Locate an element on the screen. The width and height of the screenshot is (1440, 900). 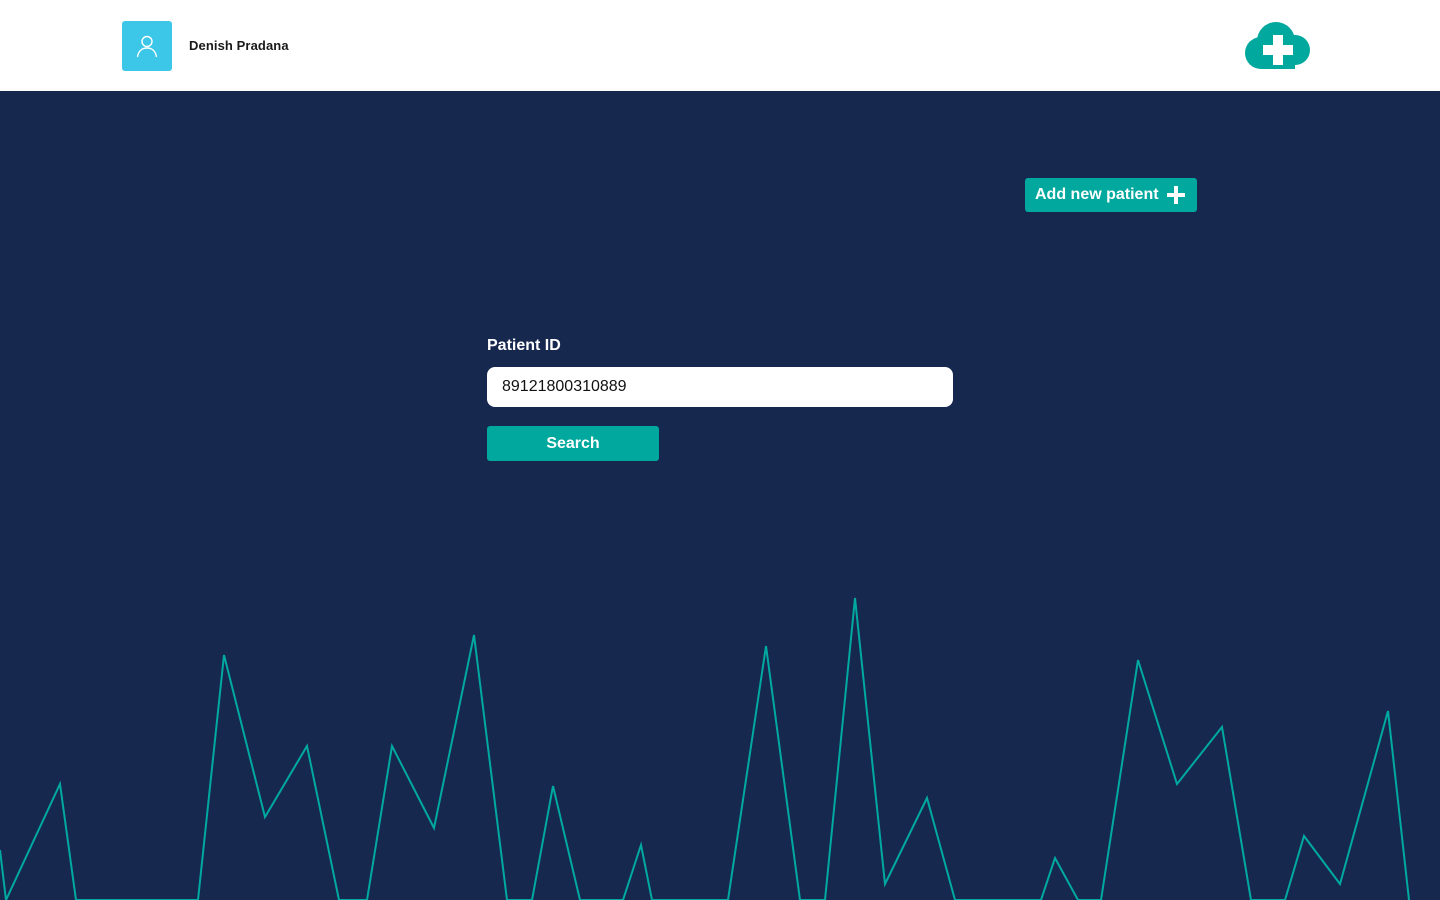
user-name: Denish Pradana is located at coordinates (239, 45).